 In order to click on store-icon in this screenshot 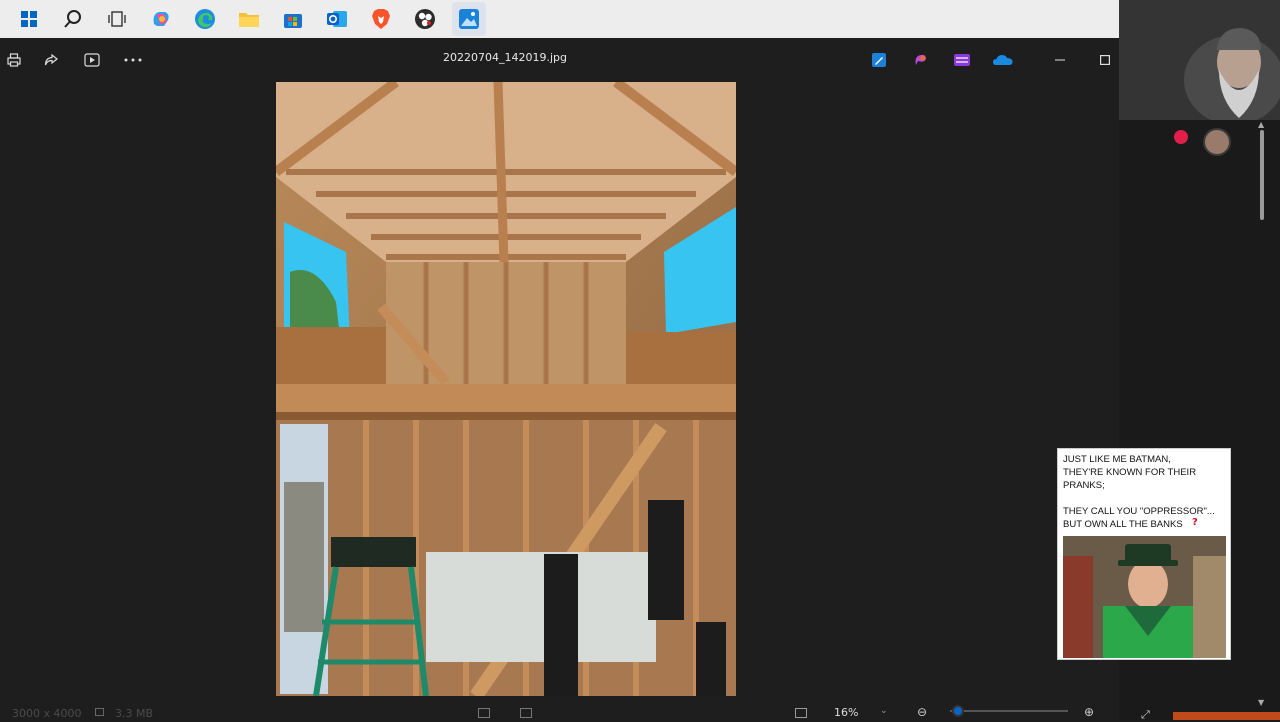, I will do `click(293, 19)`.